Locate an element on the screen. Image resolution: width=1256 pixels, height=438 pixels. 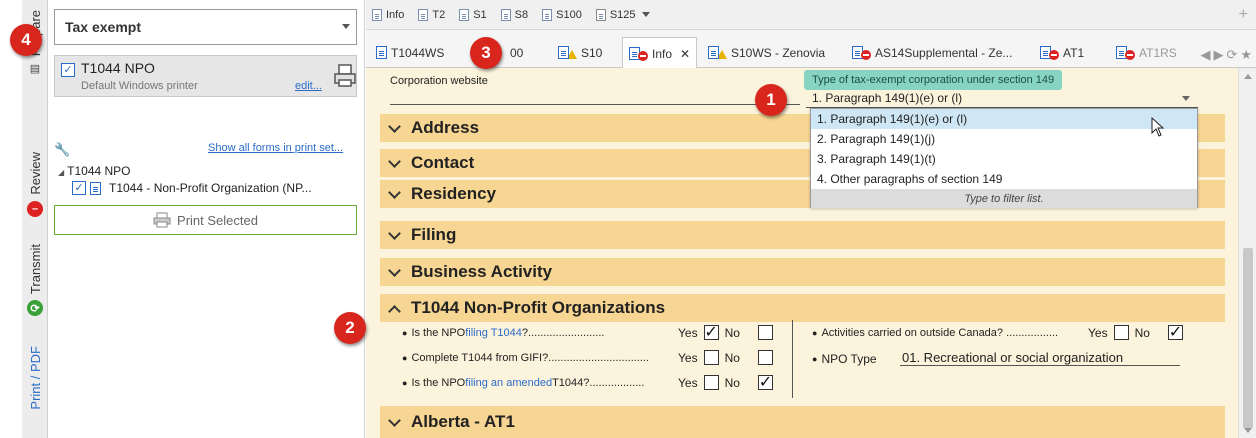
filing-t1044-link: filing T1044 is located at coordinates (493, 333).